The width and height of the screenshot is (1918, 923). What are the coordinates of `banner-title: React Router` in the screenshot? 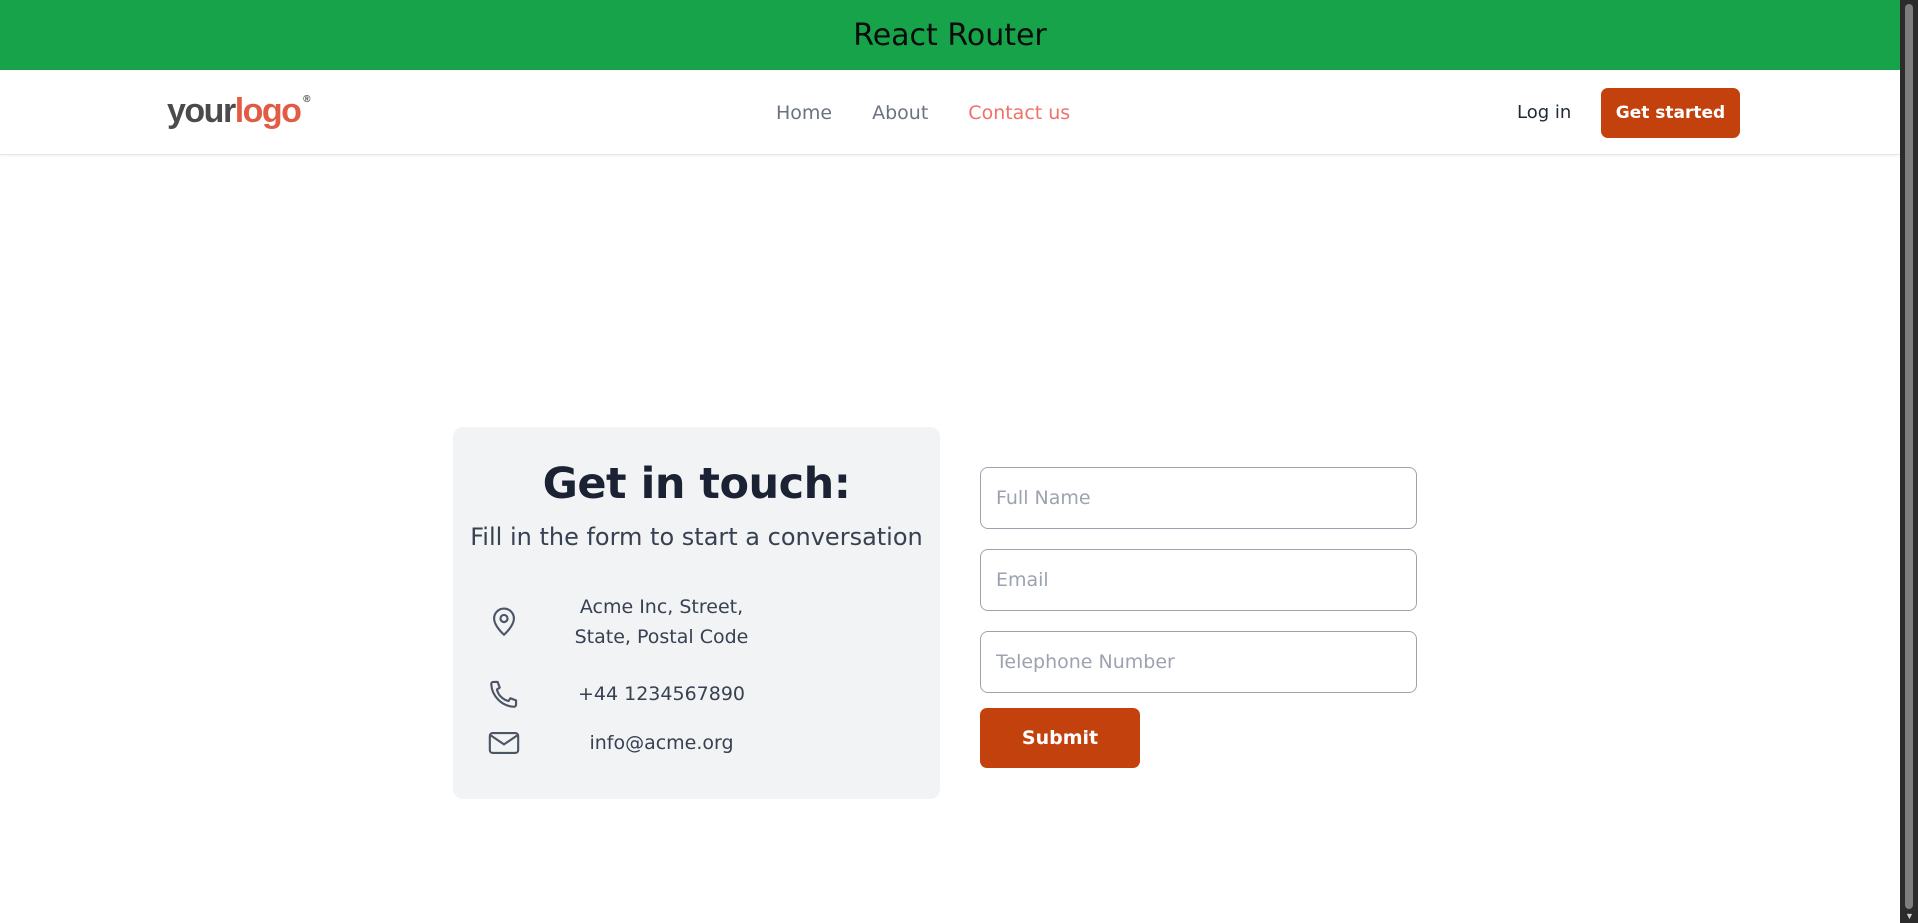 It's located at (950, 35).